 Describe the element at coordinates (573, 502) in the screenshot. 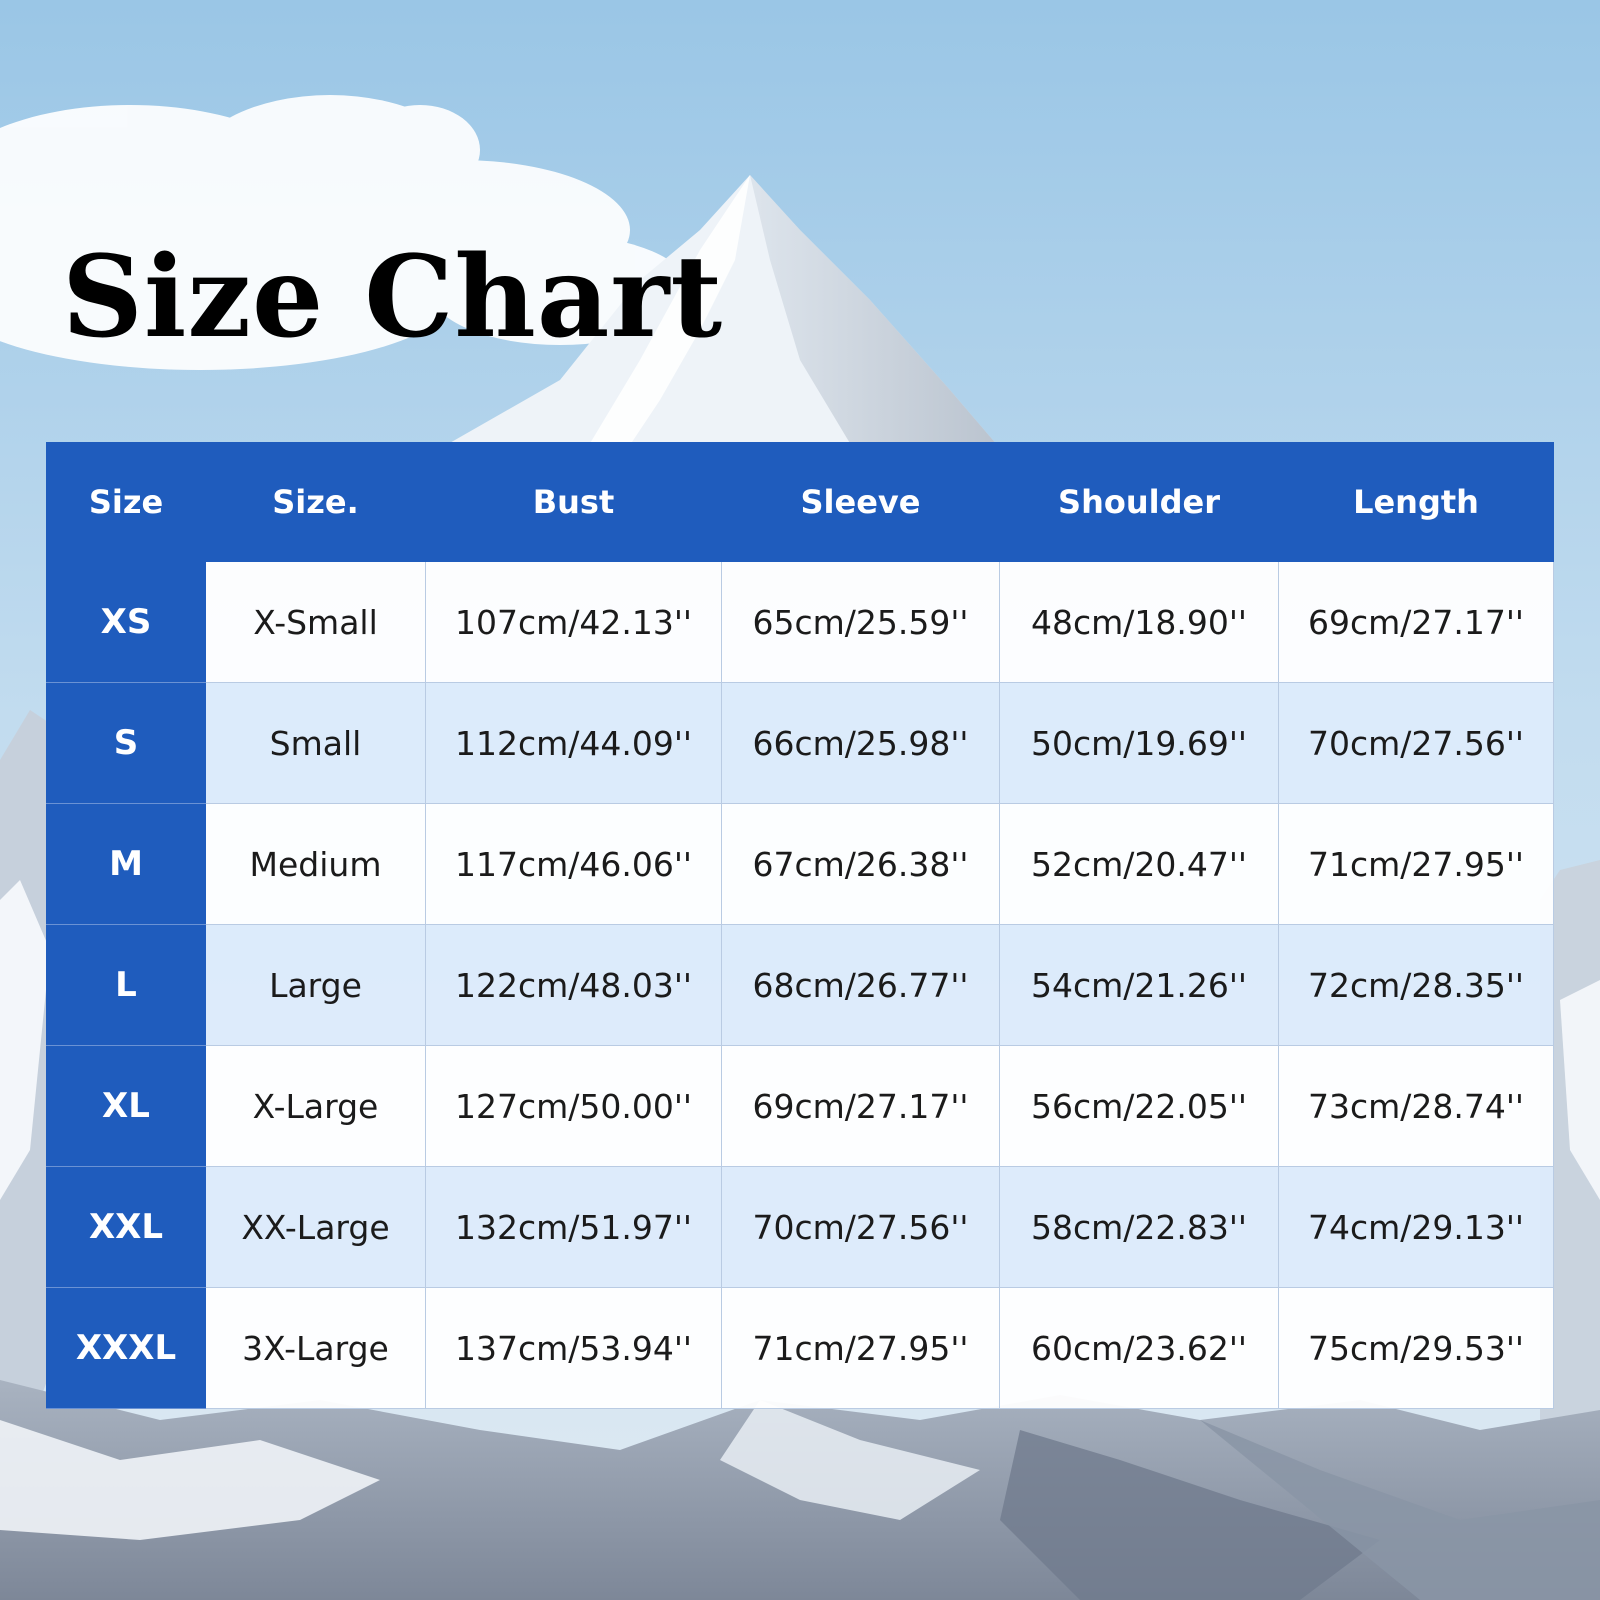

I see `header-bust: Bust` at that location.